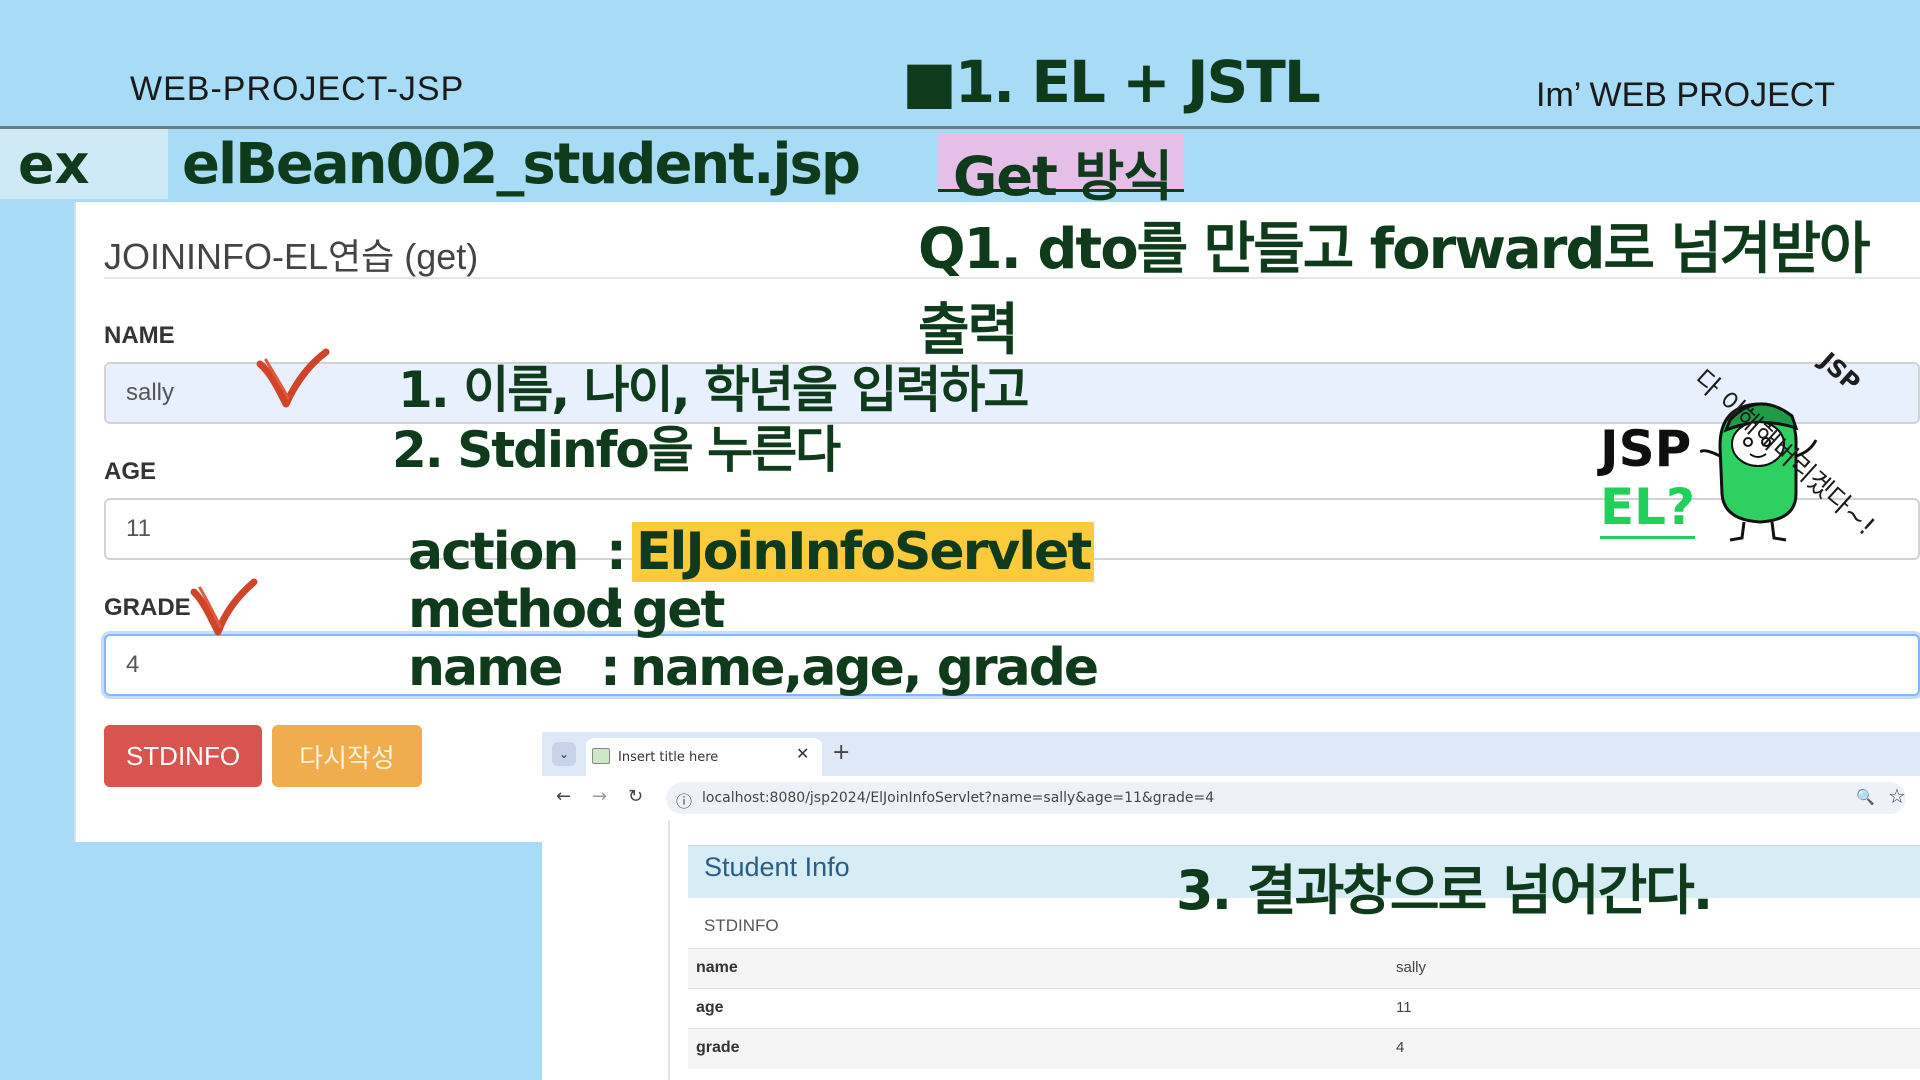 This screenshot has height=1080, width=1920. Describe the element at coordinates (601, 756) in the screenshot. I see `page-favicon-icon` at that location.